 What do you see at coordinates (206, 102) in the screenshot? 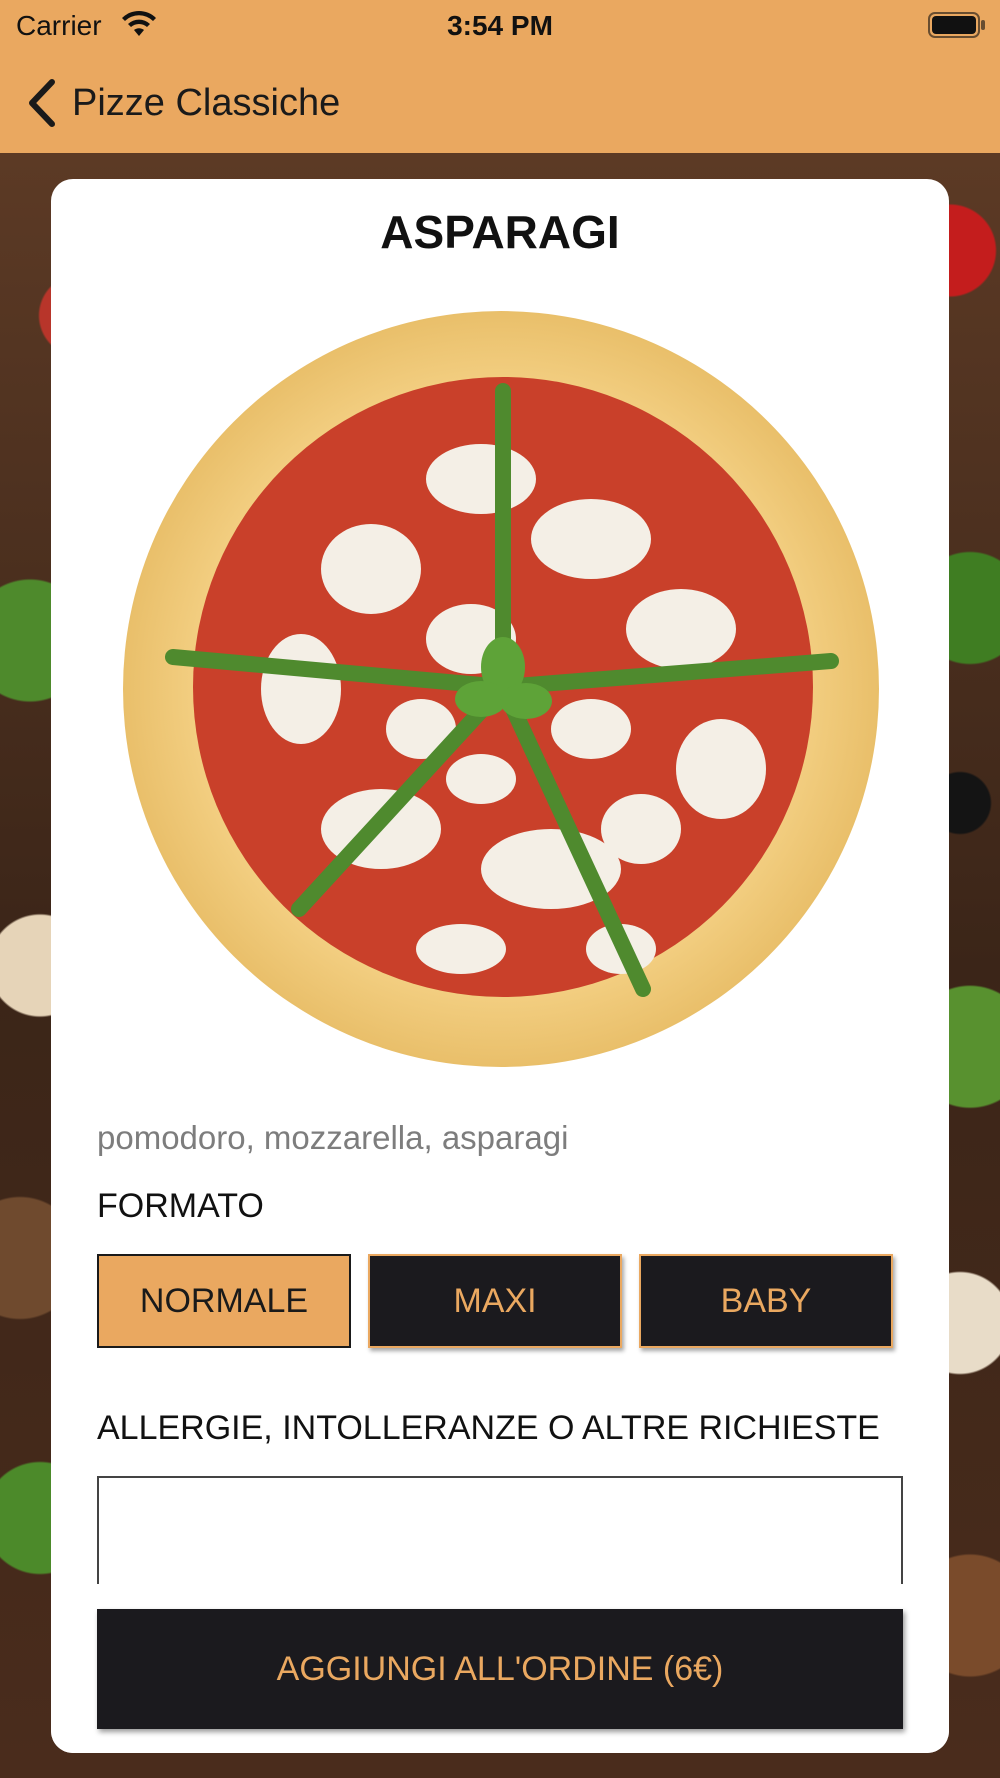
I see `nav-title: Pizze Classiche` at bounding box center [206, 102].